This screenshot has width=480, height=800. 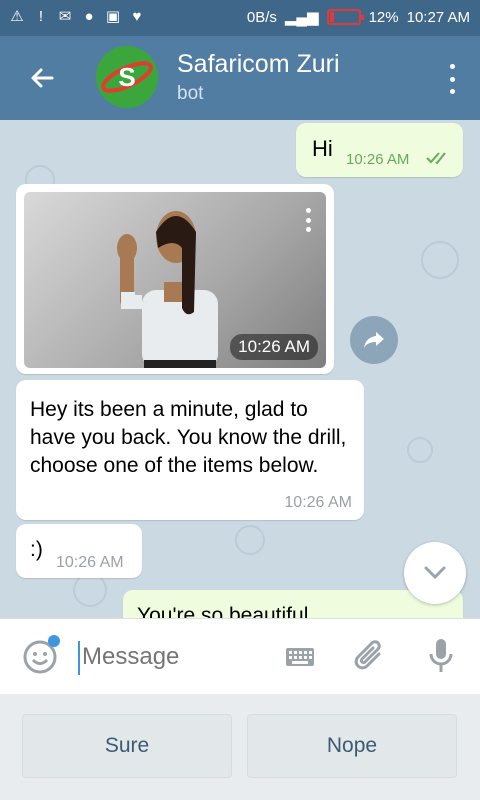 What do you see at coordinates (379, 150) in the screenshot?
I see `message-outgoing: Hi 10:26 AM` at bounding box center [379, 150].